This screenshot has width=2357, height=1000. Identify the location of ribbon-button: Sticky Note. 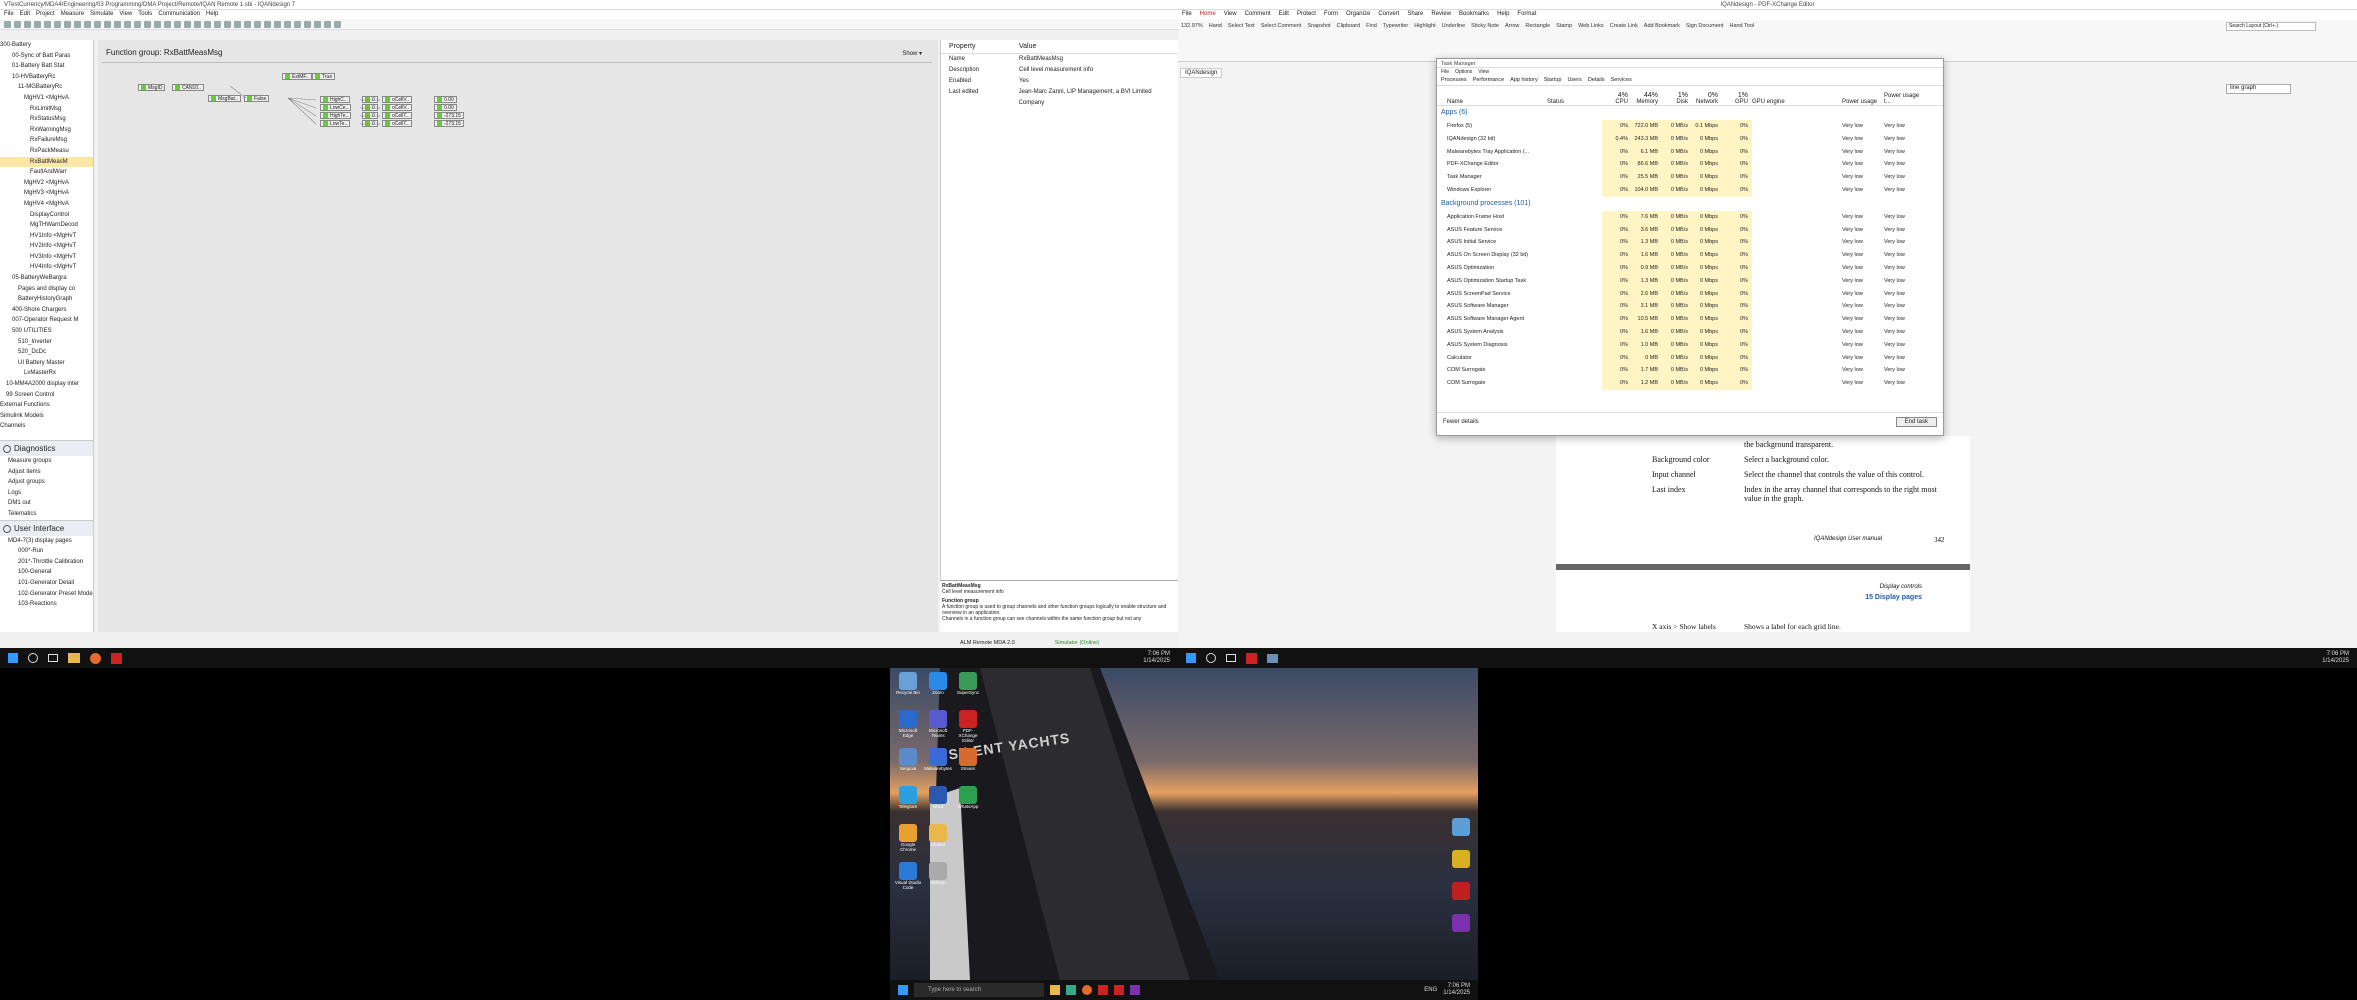
(1485, 26).